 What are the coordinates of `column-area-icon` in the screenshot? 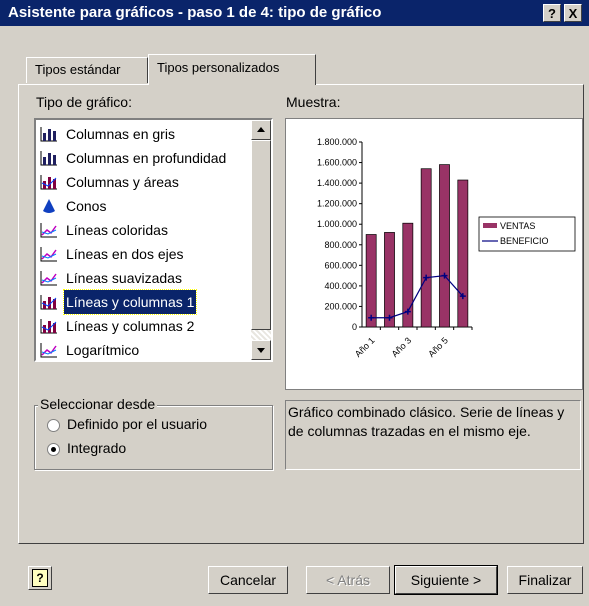 It's located at (48, 182).